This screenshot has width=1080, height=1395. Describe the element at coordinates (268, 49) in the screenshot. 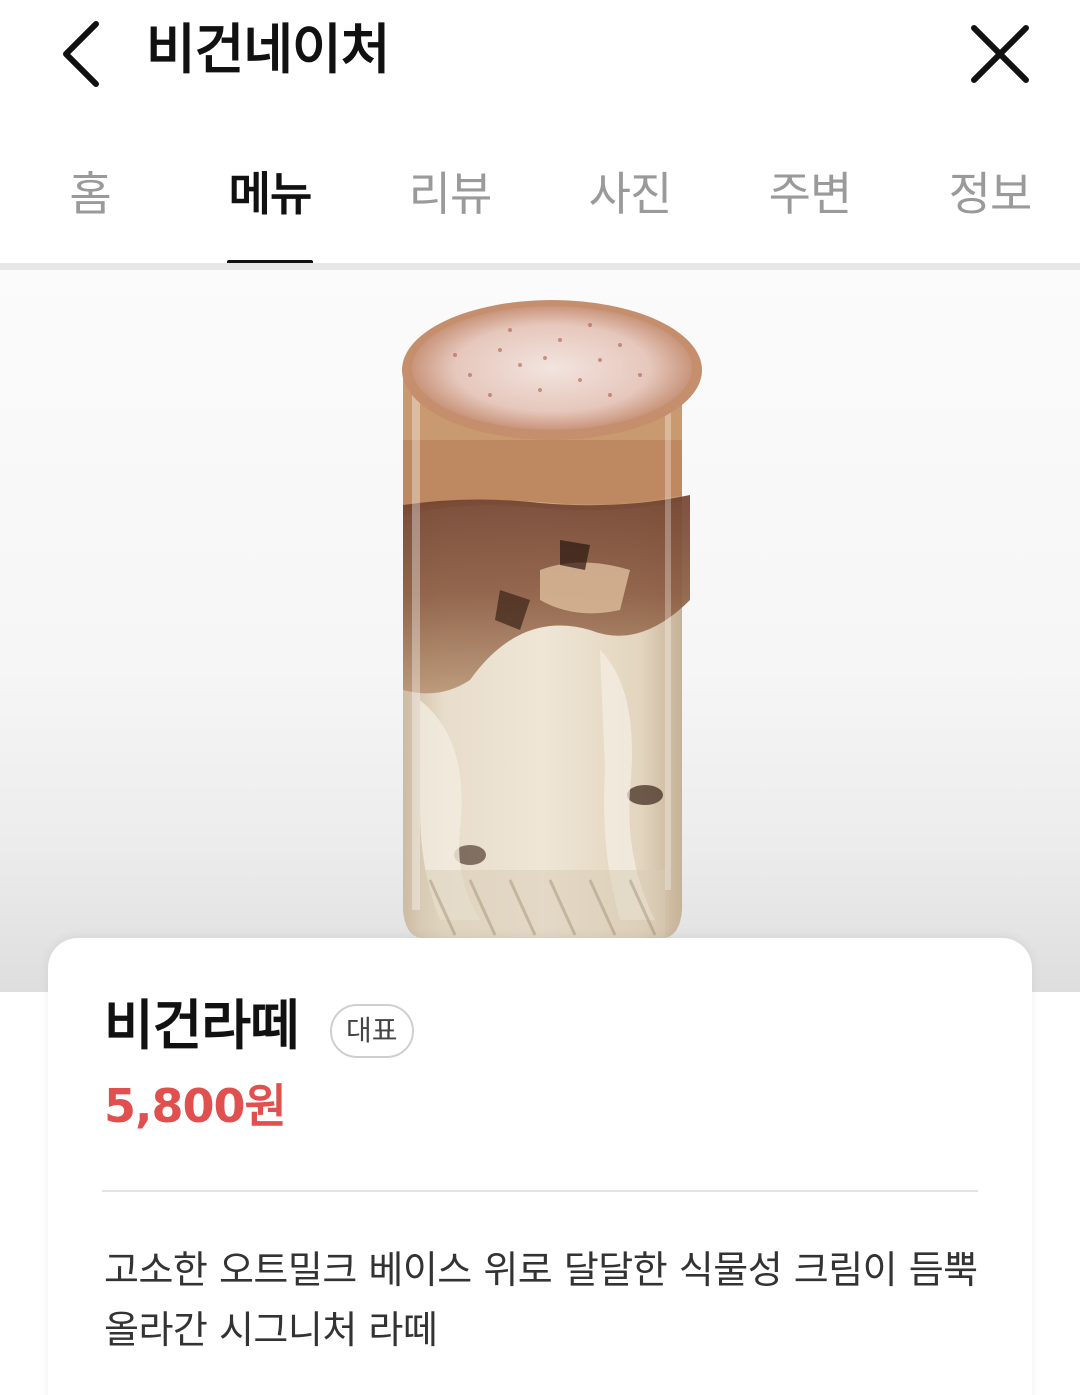

I see `page-title: 비건네이처` at that location.